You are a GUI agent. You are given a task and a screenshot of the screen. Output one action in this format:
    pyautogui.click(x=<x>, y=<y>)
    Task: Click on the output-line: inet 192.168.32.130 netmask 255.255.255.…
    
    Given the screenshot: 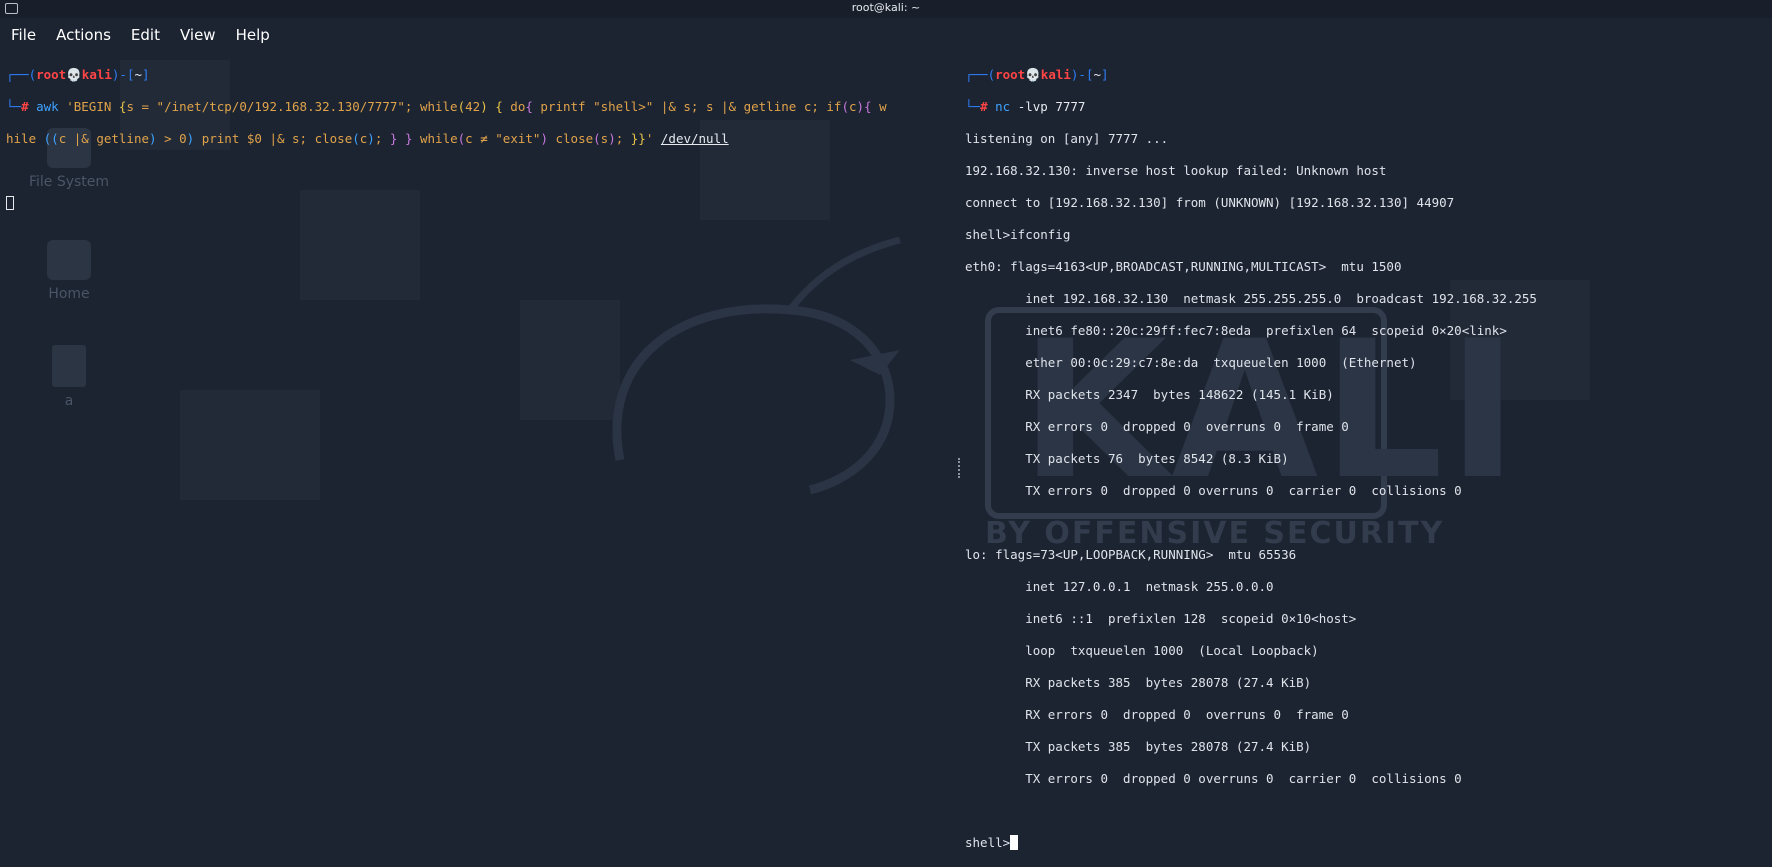 What is the action you would take?
    pyautogui.click(x=1251, y=298)
    